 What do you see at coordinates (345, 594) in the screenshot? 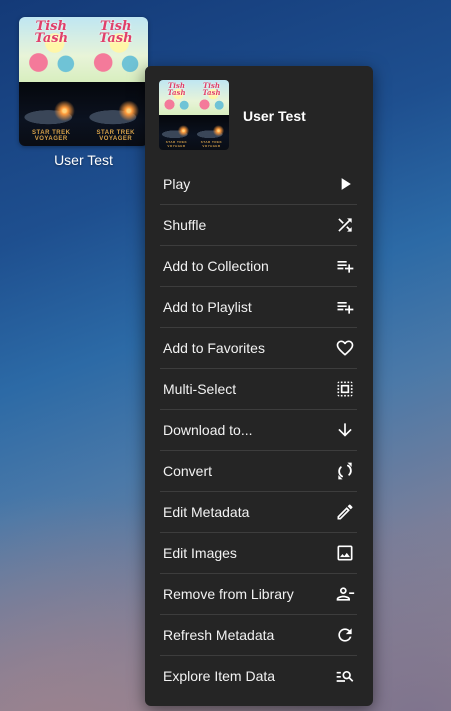
I see `person-remove-icon` at bounding box center [345, 594].